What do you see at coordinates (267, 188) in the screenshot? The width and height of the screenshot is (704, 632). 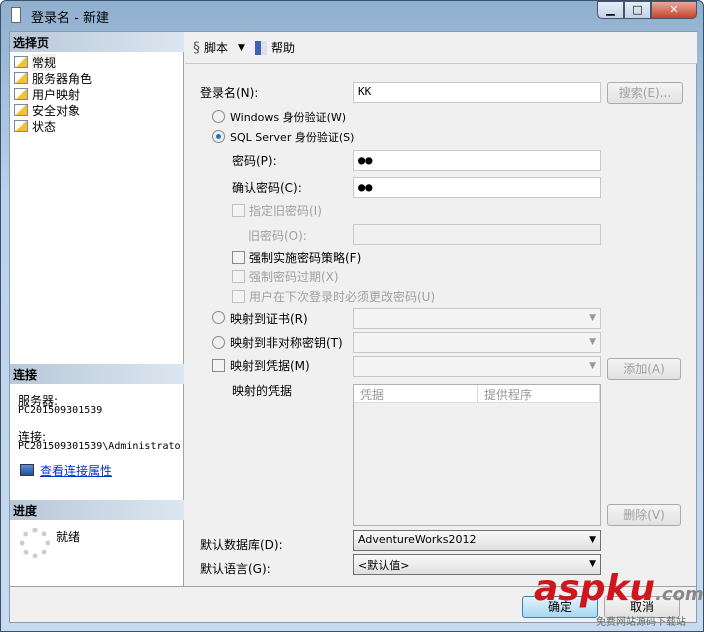 I see `confirm-password-label: 确认密码(C):` at bounding box center [267, 188].